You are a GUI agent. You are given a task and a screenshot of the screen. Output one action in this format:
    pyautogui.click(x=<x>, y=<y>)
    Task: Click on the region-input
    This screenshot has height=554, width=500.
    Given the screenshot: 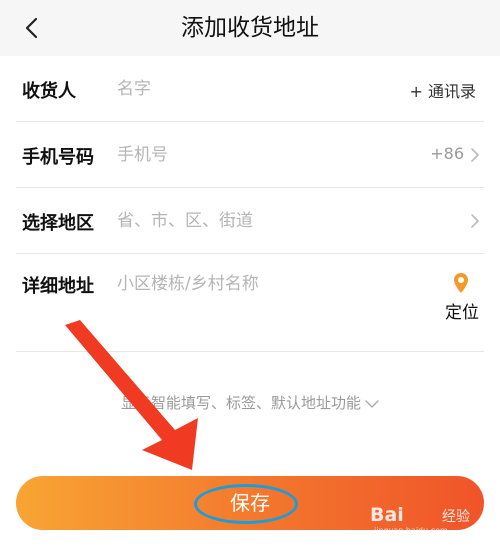 What is the action you would take?
    pyautogui.click(x=247, y=221)
    